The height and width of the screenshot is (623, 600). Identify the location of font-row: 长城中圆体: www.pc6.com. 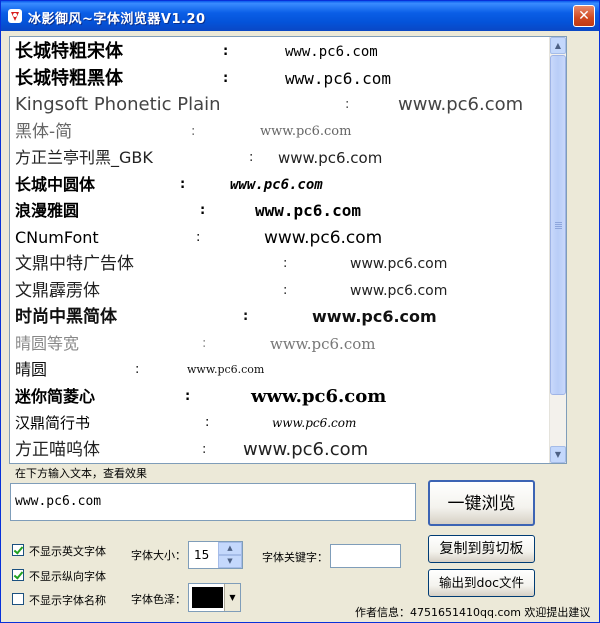
(280, 185).